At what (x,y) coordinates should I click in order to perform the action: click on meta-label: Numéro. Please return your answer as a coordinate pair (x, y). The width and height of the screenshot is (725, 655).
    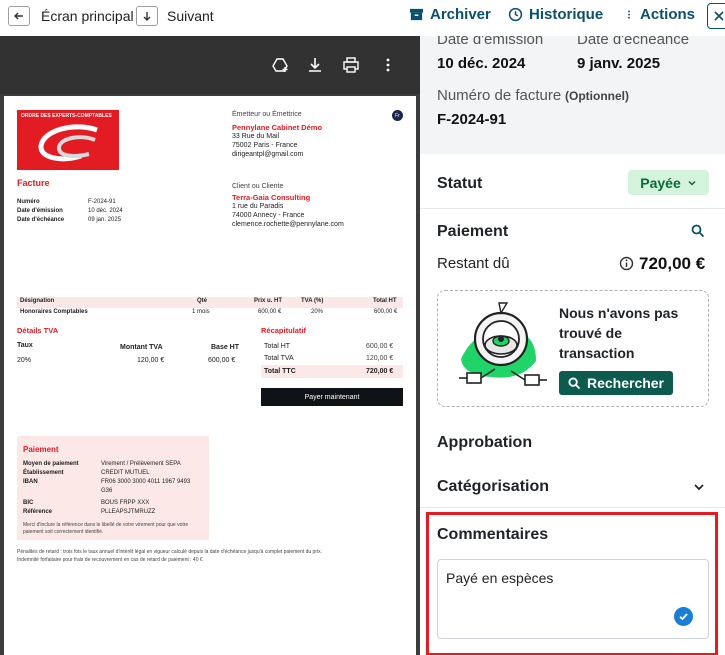
    Looking at the image, I should click on (28, 202).